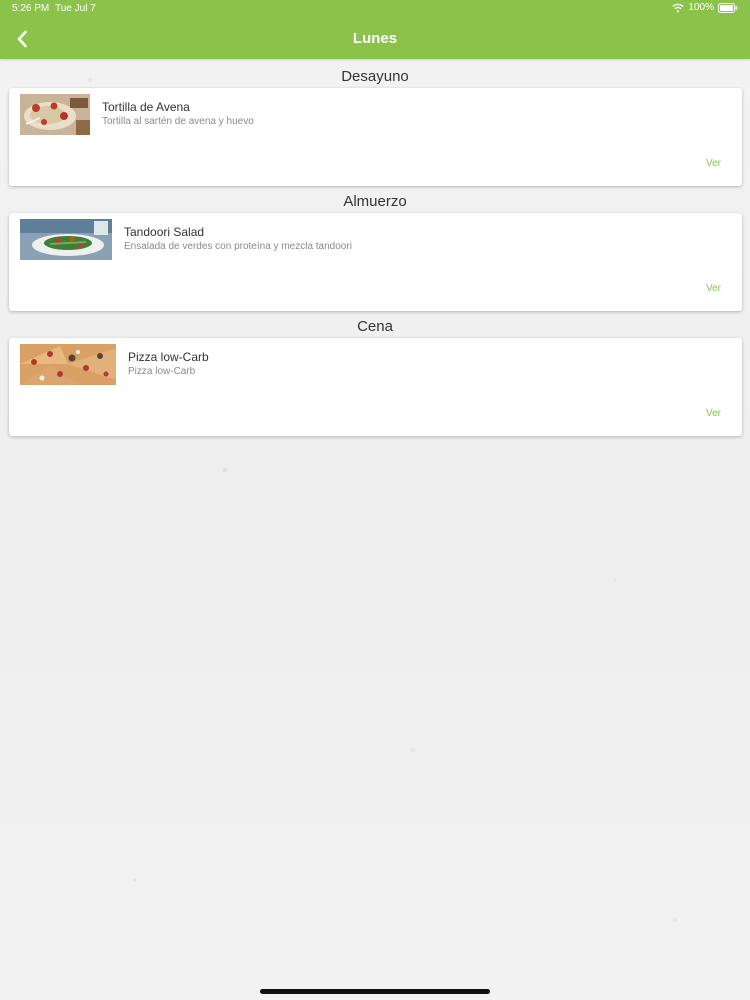 This screenshot has width=750, height=1000. Describe the element at coordinates (75, 8) in the screenshot. I see `status-date: Tue Jul 7` at that location.